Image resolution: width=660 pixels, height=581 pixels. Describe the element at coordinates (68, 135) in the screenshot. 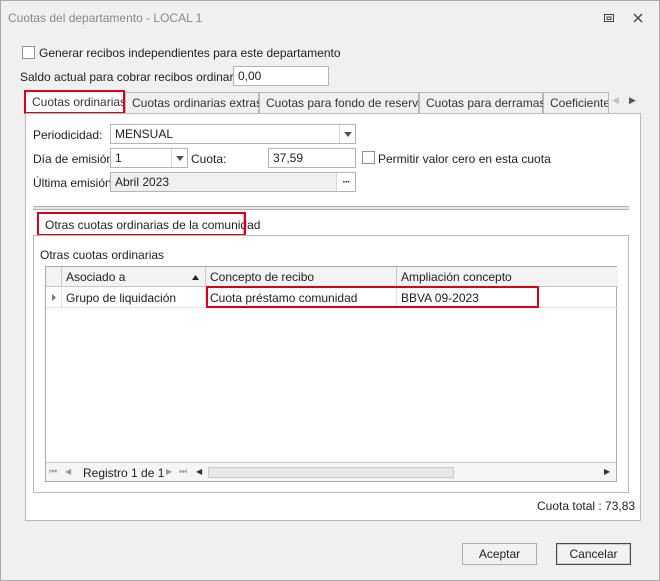

I see `periodicity-label: Periodicidad:` at that location.